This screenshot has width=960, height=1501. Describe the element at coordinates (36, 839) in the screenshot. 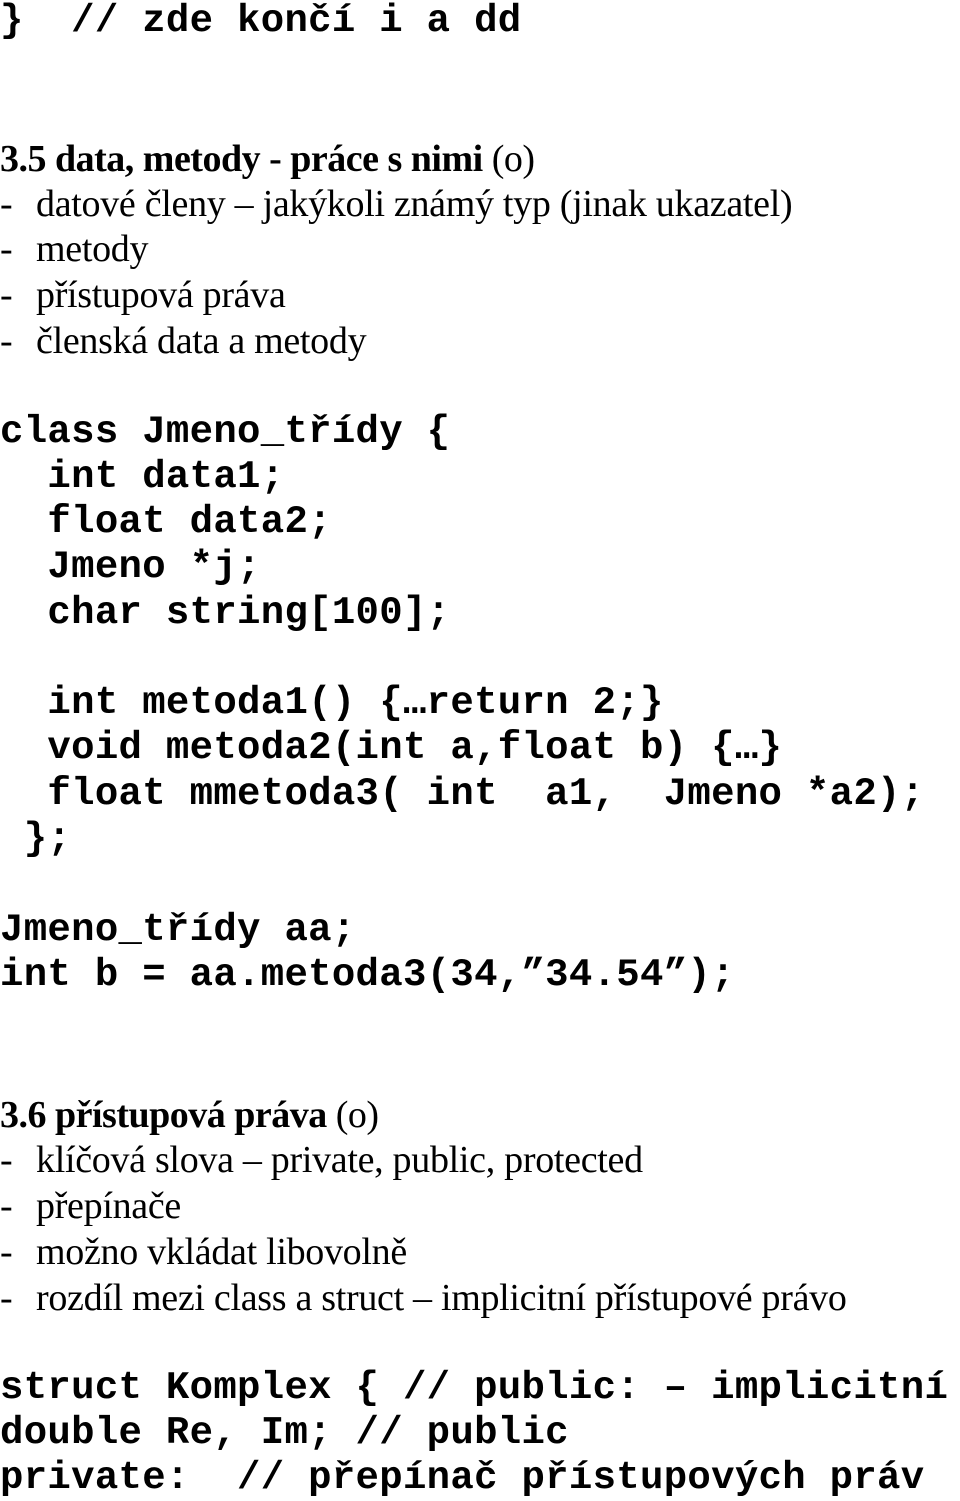

I see `code-line: };` at that location.